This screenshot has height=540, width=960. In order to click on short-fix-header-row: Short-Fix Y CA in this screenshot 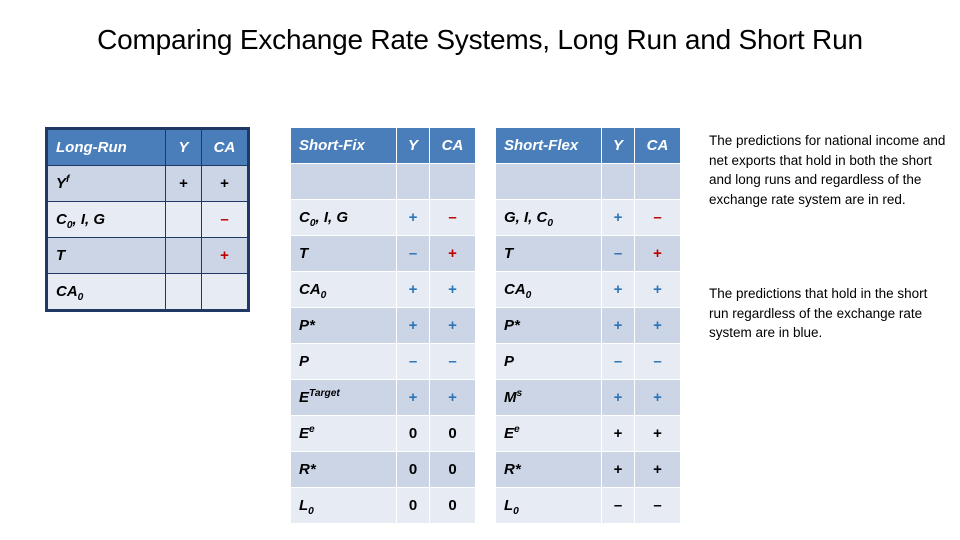, I will do `click(383, 145)`.